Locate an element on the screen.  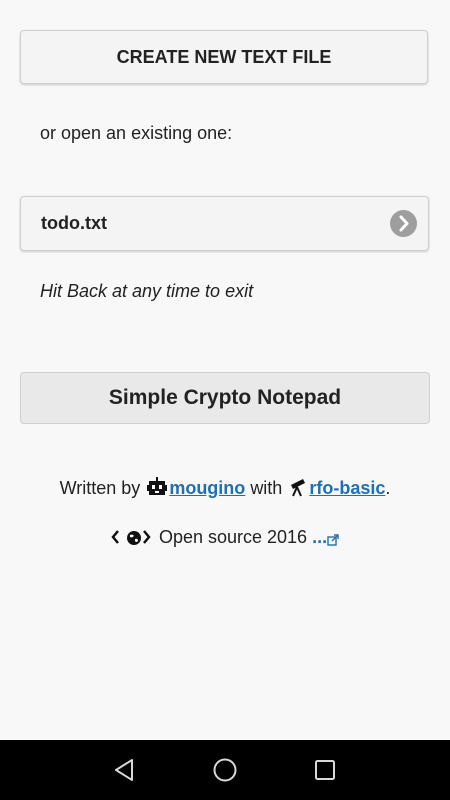
file-item-todo: todo.txt is located at coordinates (224, 223).